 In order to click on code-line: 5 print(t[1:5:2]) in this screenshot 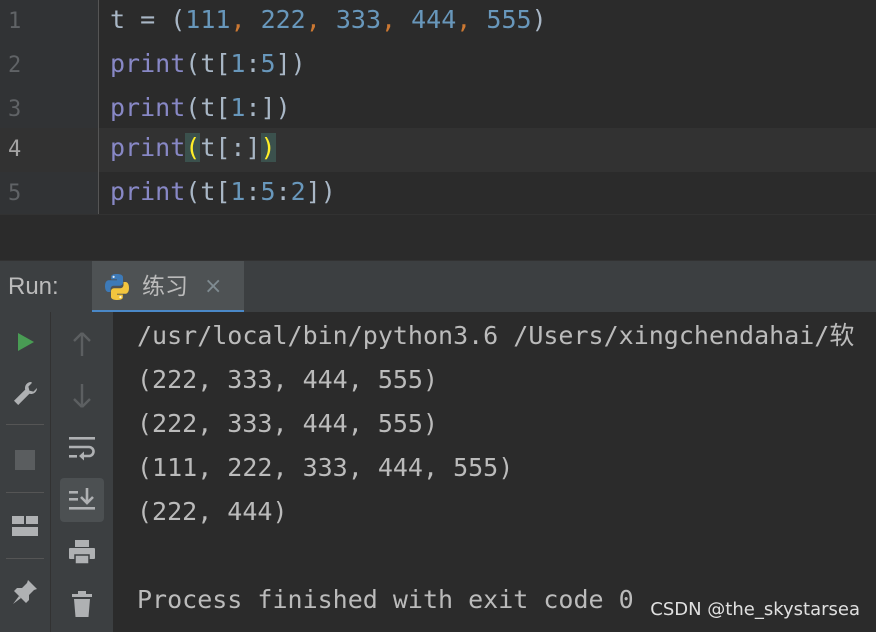, I will do `click(438, 194)`.